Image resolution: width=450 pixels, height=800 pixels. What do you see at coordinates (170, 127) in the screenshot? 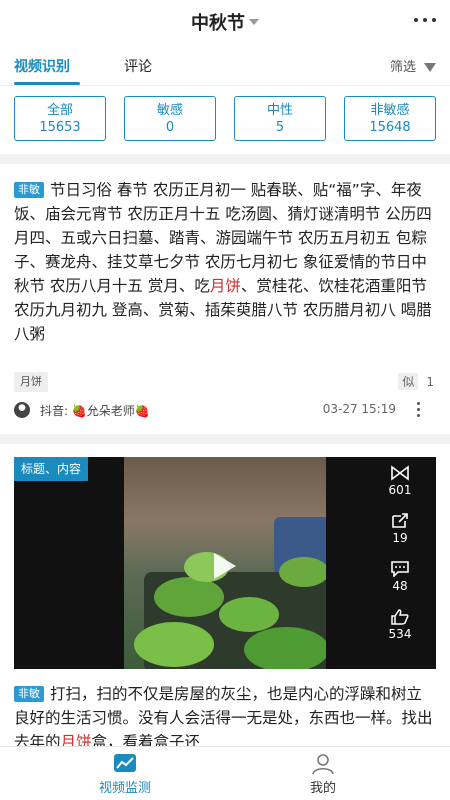
I see `stat-value: 0` at bounding box center [170, 127].